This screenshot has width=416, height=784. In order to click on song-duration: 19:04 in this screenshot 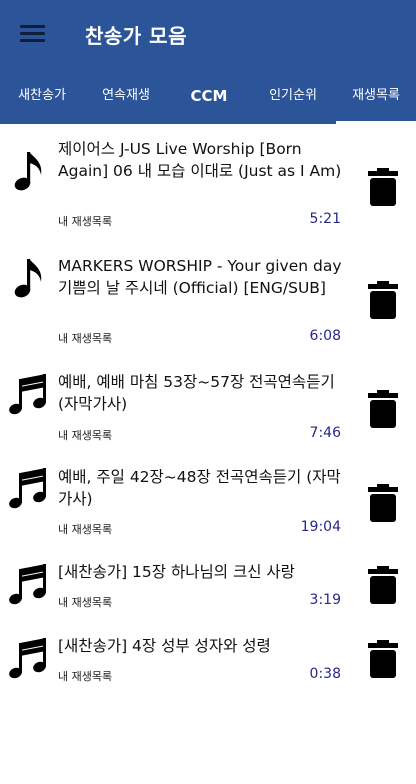, I will do `click(320, 527)`.